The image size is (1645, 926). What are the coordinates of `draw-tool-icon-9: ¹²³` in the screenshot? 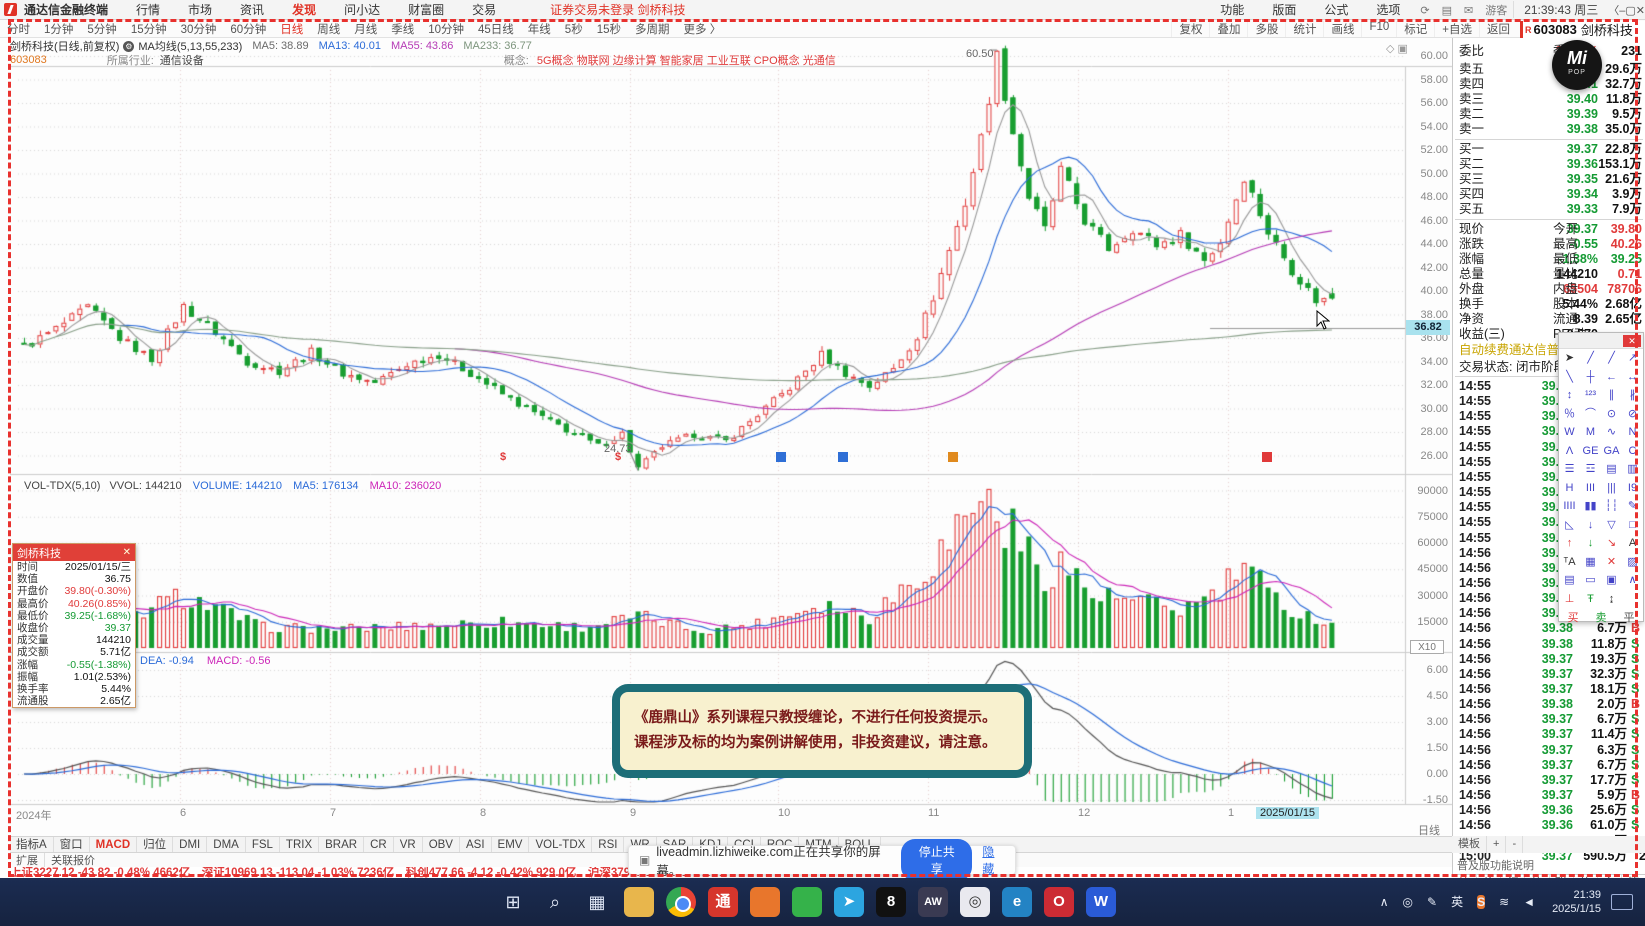 It's located at (1590, 395).